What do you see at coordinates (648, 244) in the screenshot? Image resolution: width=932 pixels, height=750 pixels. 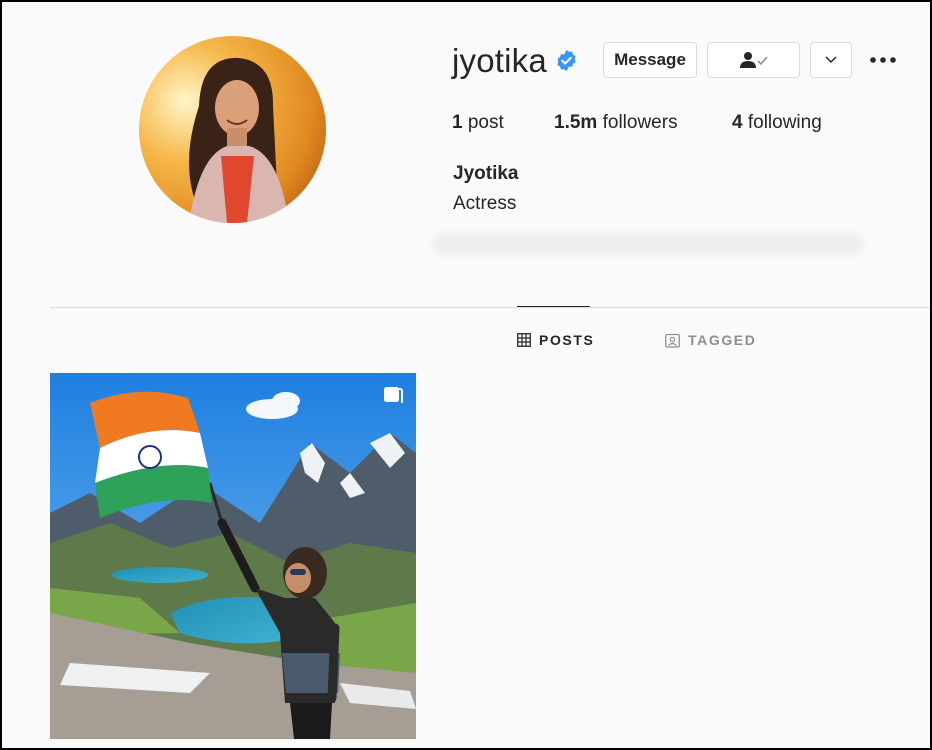 I see `blurred-bio-line` at bounding box center [648, 244].